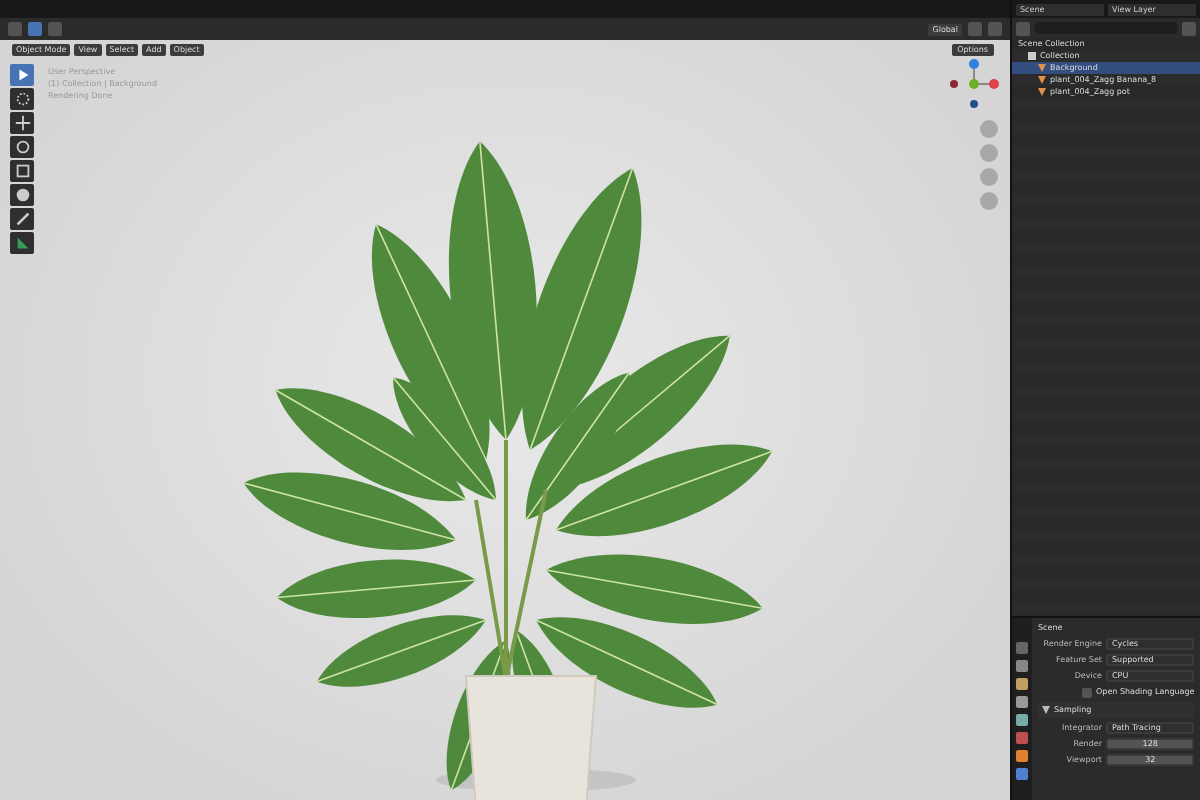 This screenshot has height=800, width=1200. I want to click on scale-icon, so click(22, 171).